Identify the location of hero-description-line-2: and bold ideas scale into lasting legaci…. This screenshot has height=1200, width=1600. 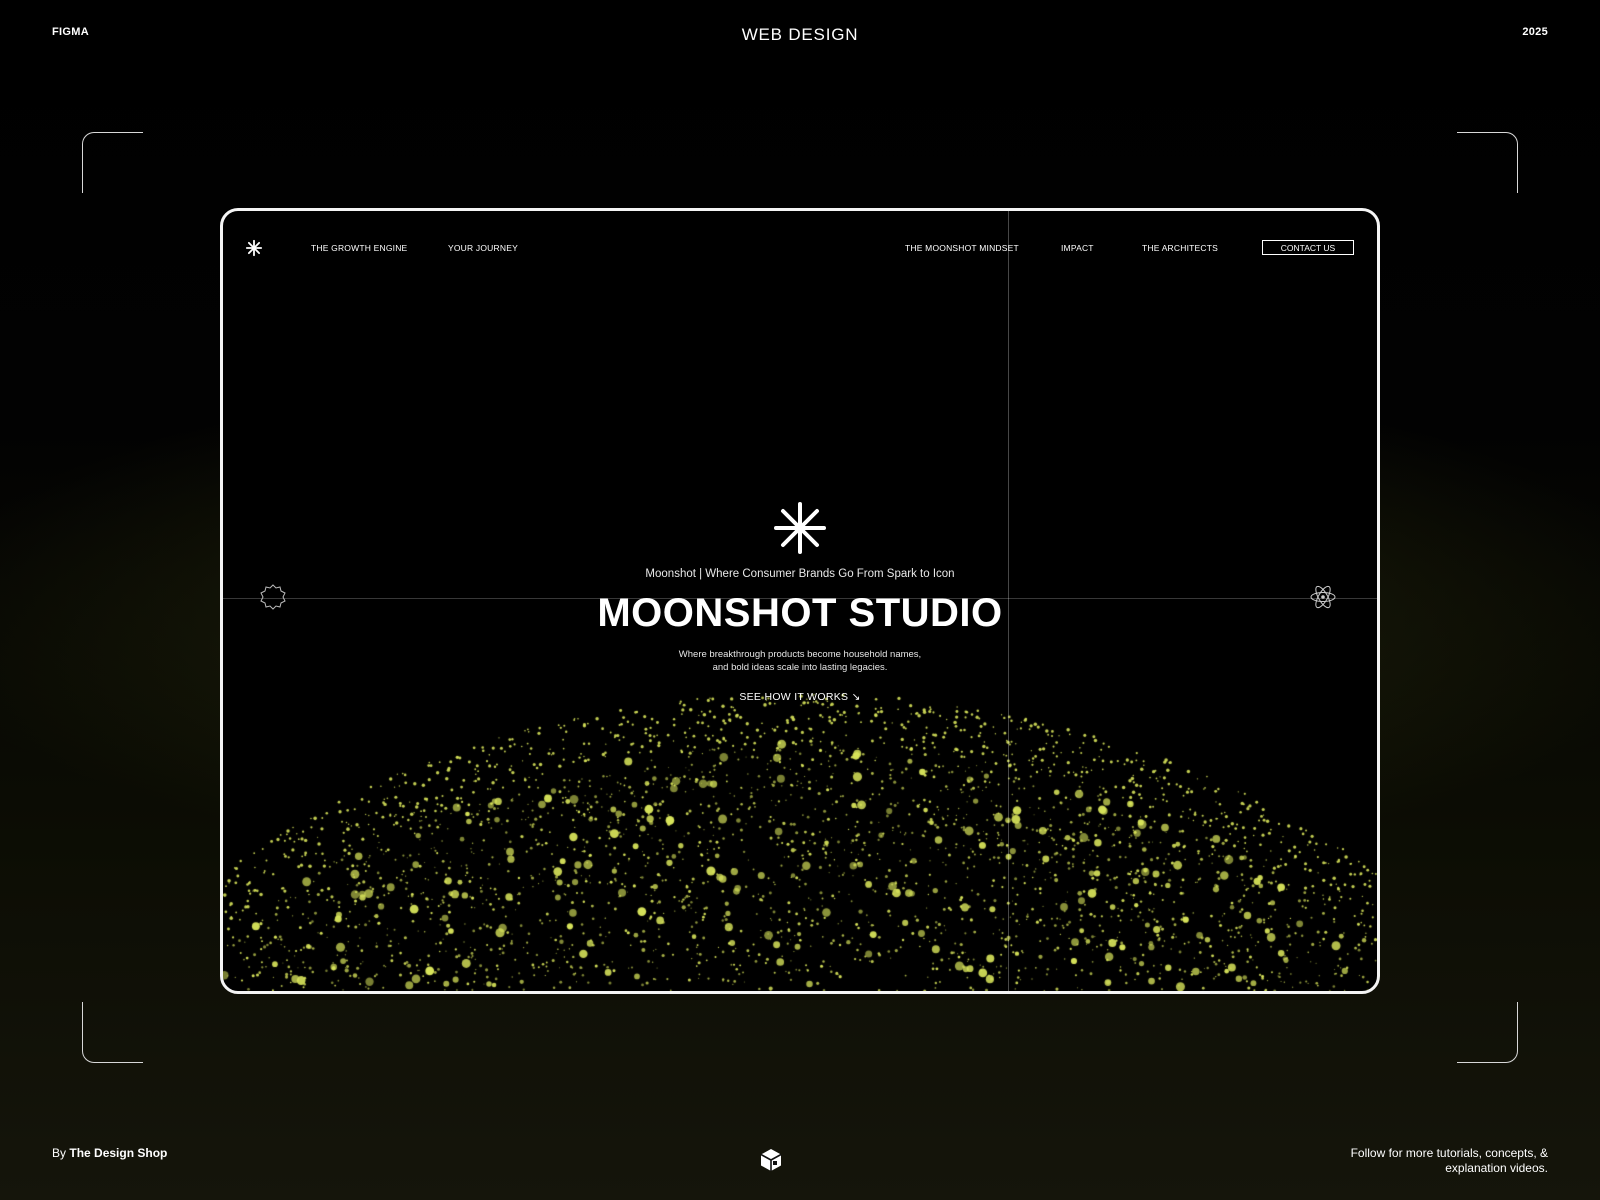
(800, 667).